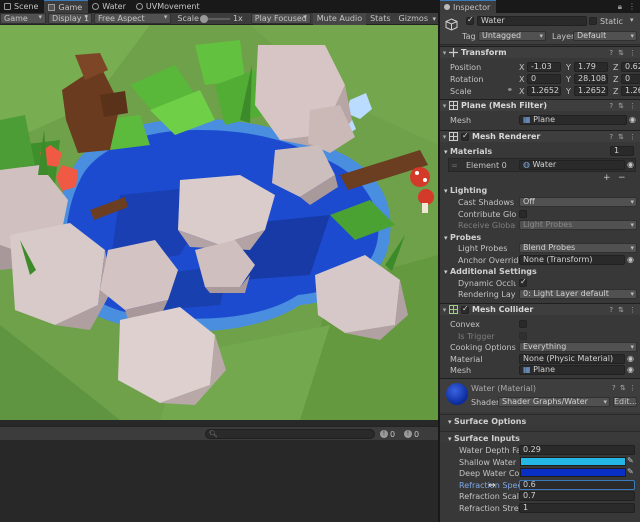  What do you see at coordinates (572, 370) in the screenshot?
I see `collider-mesh-field: ▦ Plane` at bounding box center [572, 370].